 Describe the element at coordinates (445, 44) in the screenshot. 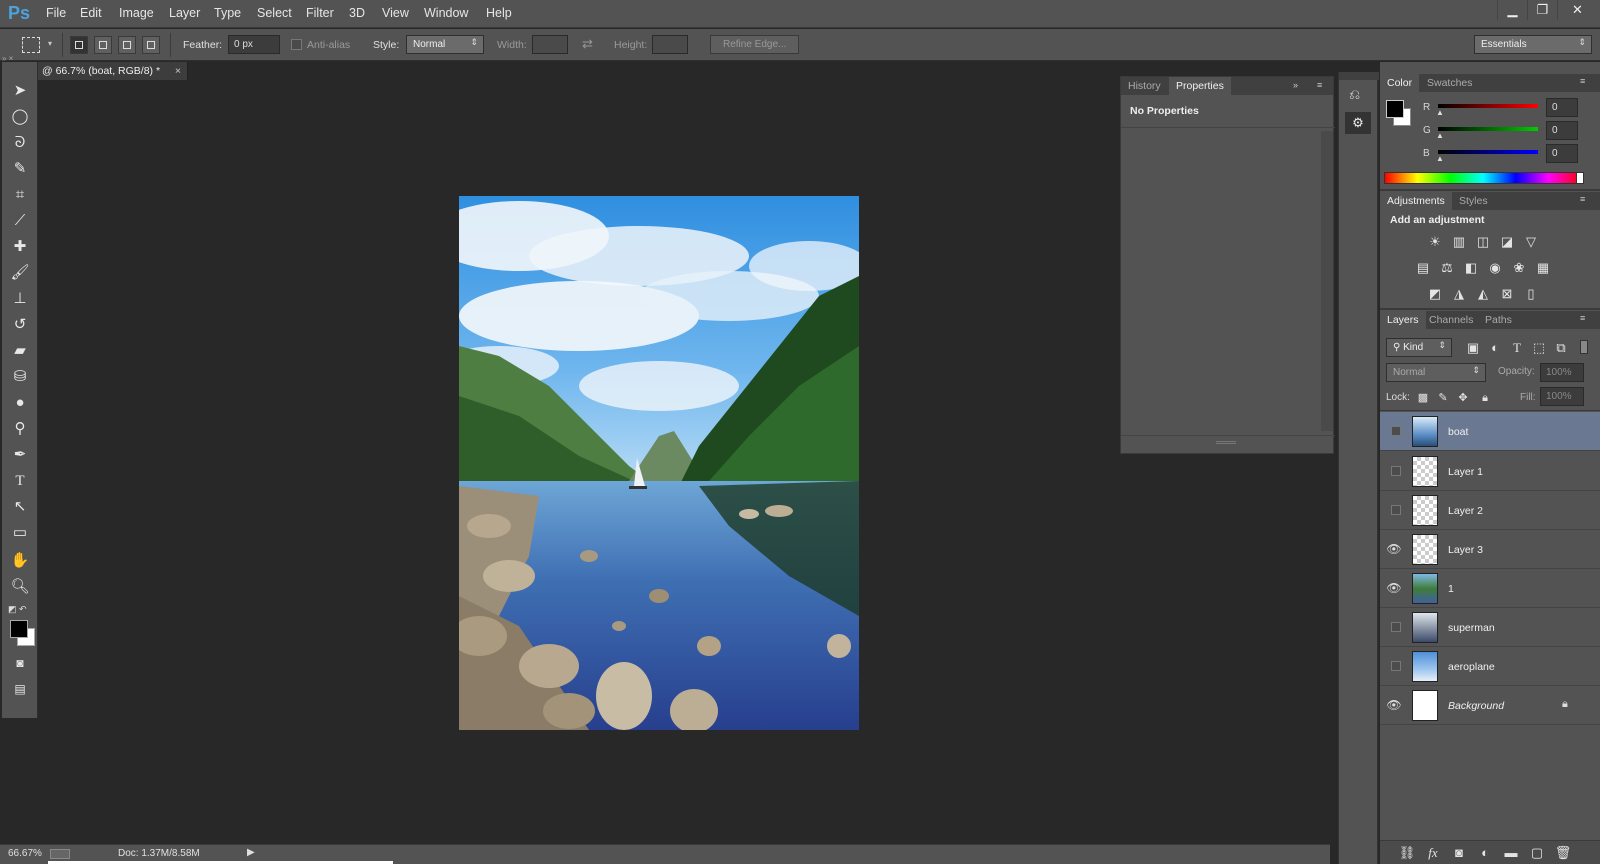

I see `style-dropdown: Normal ⇕` at that location.